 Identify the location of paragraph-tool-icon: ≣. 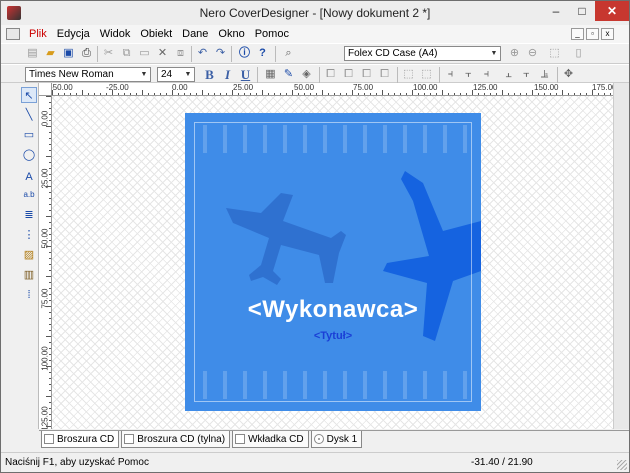
(29, 215).